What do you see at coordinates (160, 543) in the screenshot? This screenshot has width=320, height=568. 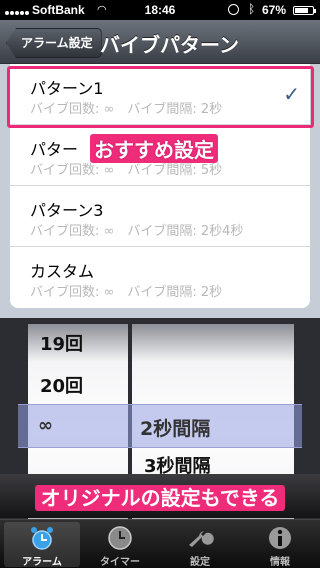 I see `tab-bar: アラーム タイマー 設定 情報` at bounding box center [160, 543].